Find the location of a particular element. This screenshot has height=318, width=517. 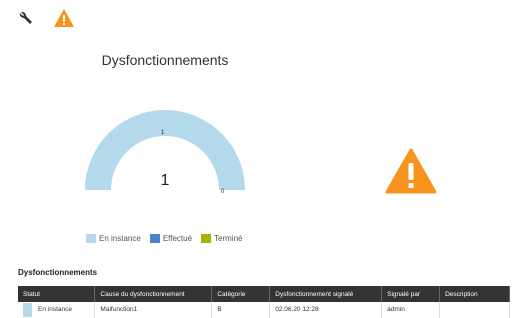

legend-item-en-instance: En instance is located at coordinates (113, 238).